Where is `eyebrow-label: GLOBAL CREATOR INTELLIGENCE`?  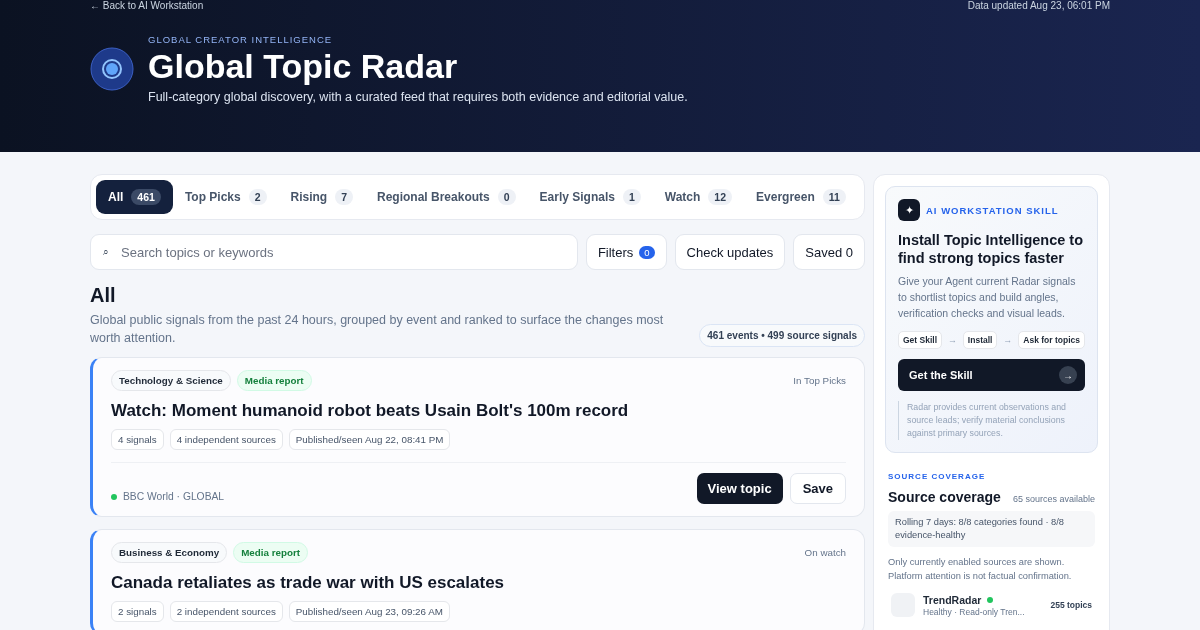
eyebrow-label: GLOBAL CREATOR INTELLIGENCE is located at coordinates (241, 39).